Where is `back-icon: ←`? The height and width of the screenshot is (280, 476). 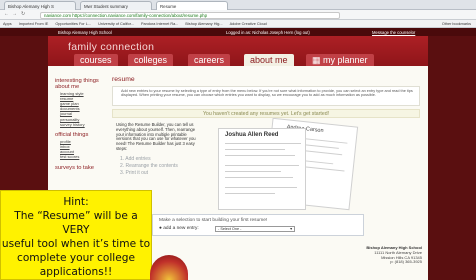 back-icon: ← is located at coordinates (6, 14).